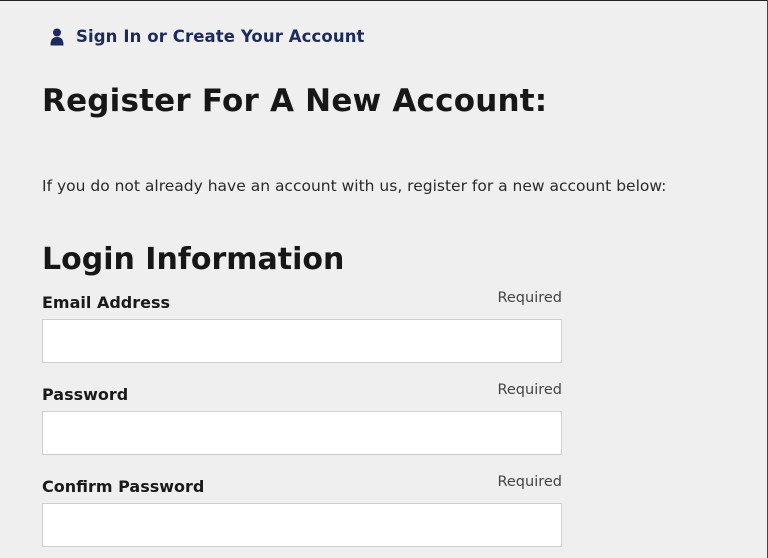  Describe the element at coordinates (123, 486) in the screenshot. I see `confirm-password-label: Confirm Password` at that location.